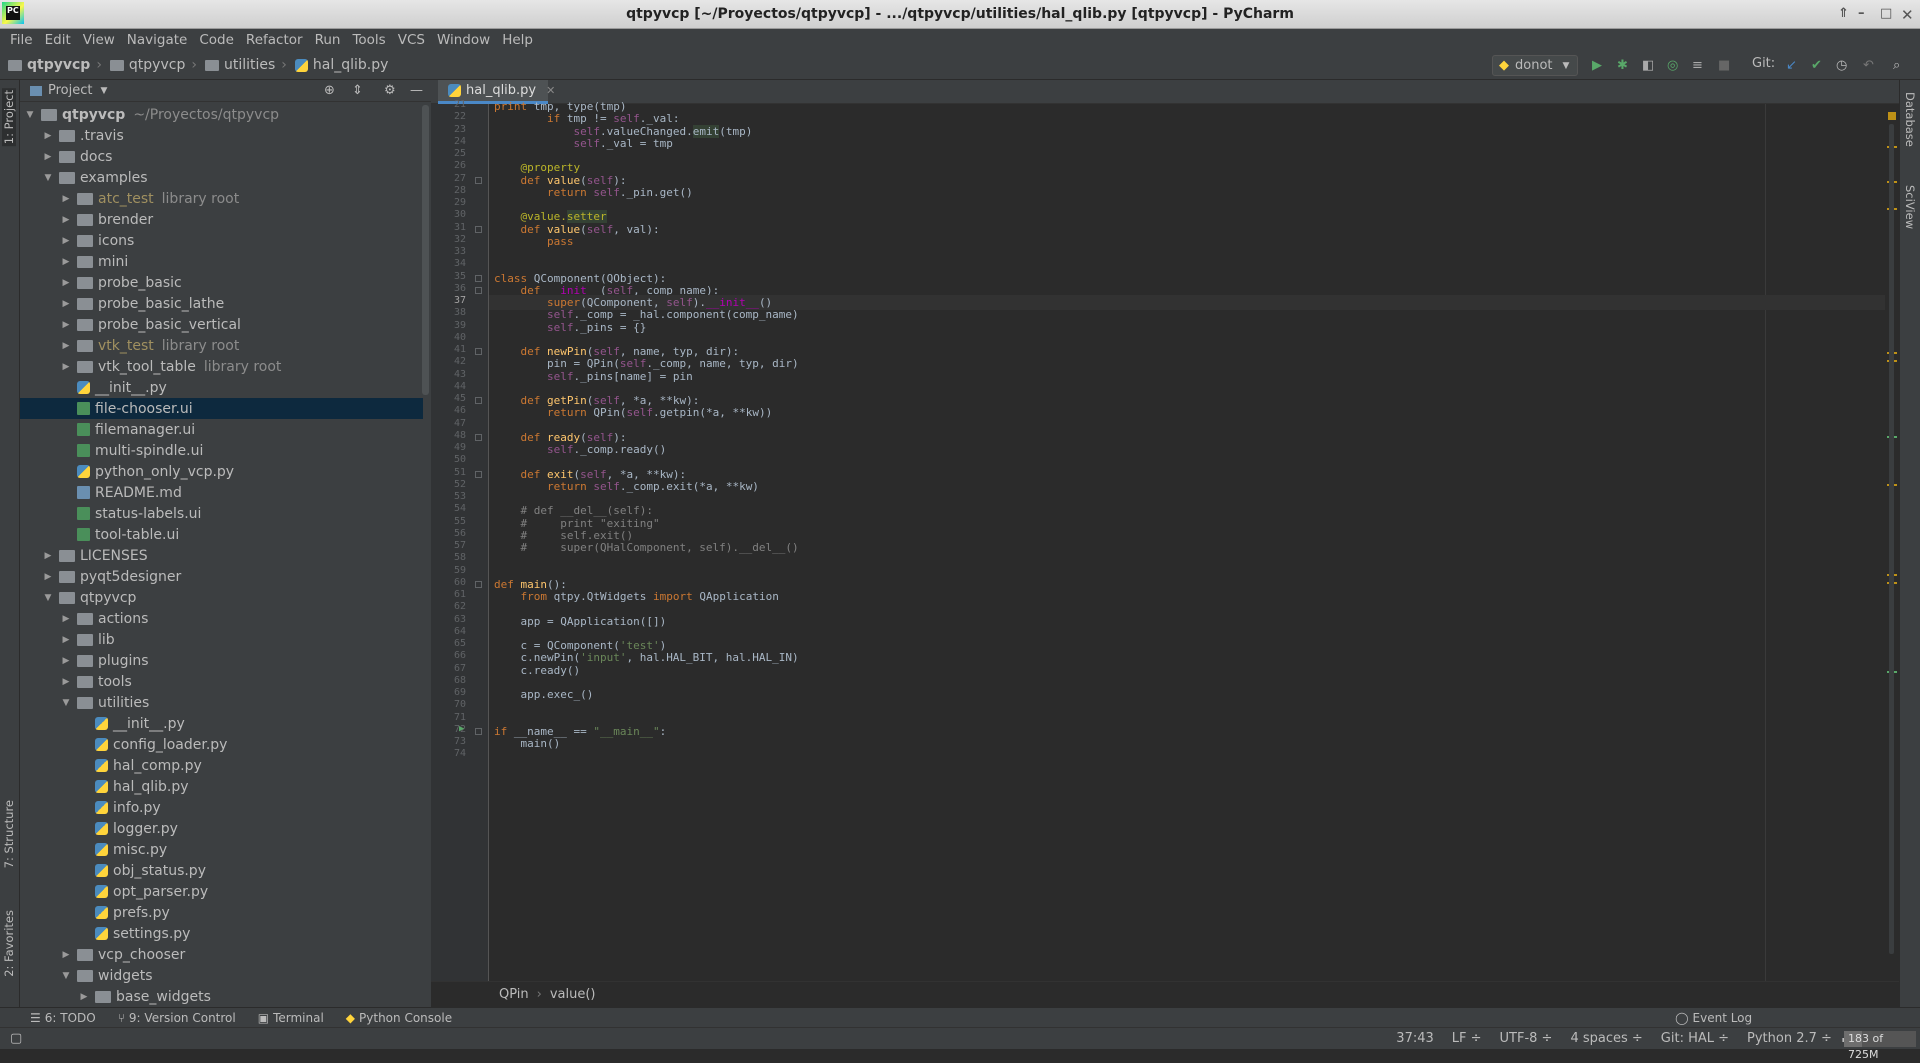 The image size is (1920, 1063). What do you see at coordinates (448, 606) in the screenshot?
I see `line-number: 62` at bounding box center [448, 606].